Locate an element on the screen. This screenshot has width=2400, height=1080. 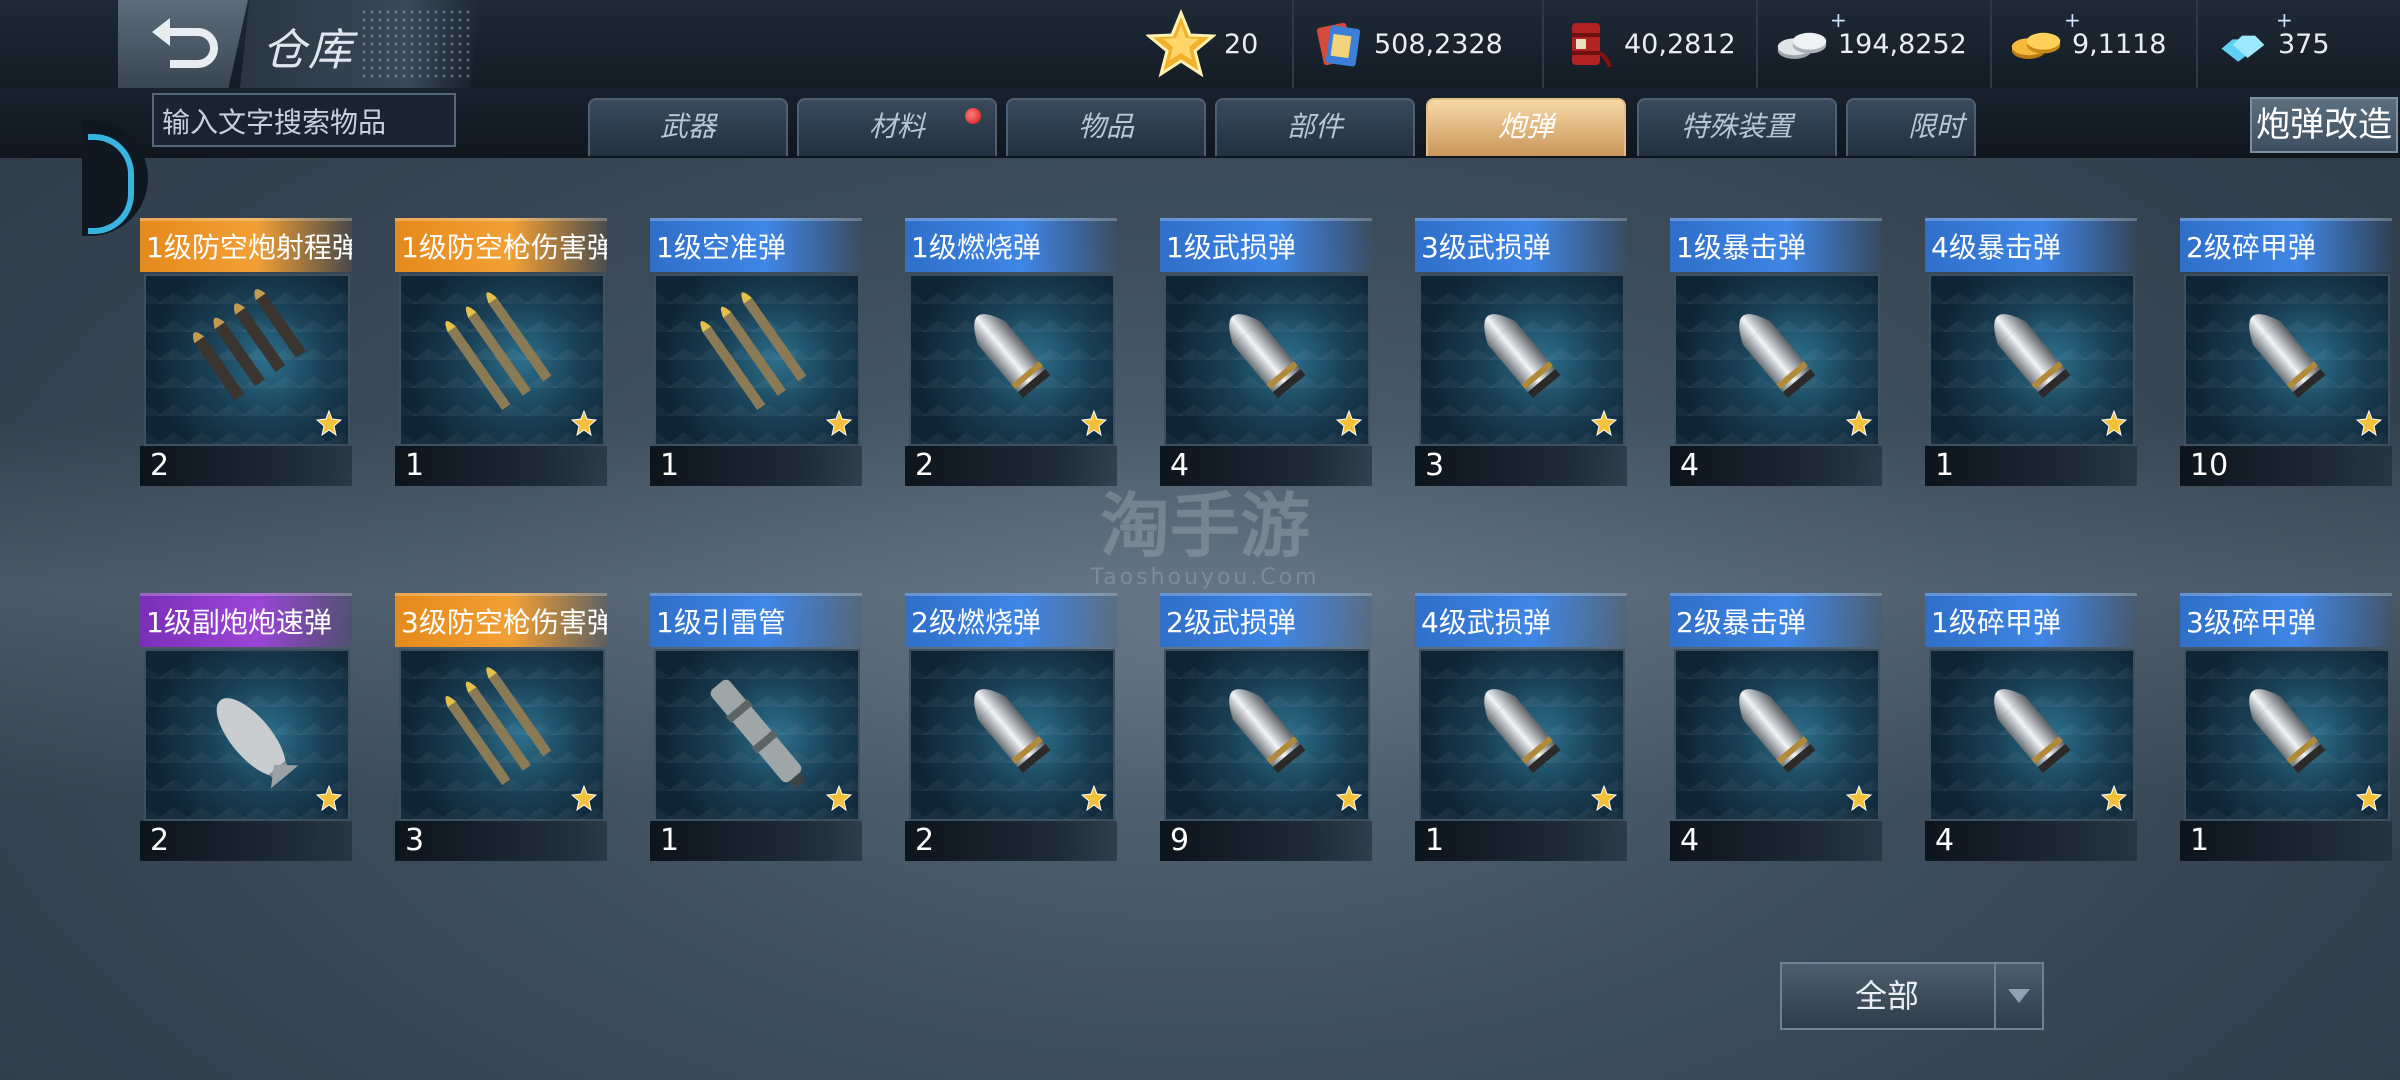
item-name: 3级碎甲弹 is located at coordinates (2286, 620).